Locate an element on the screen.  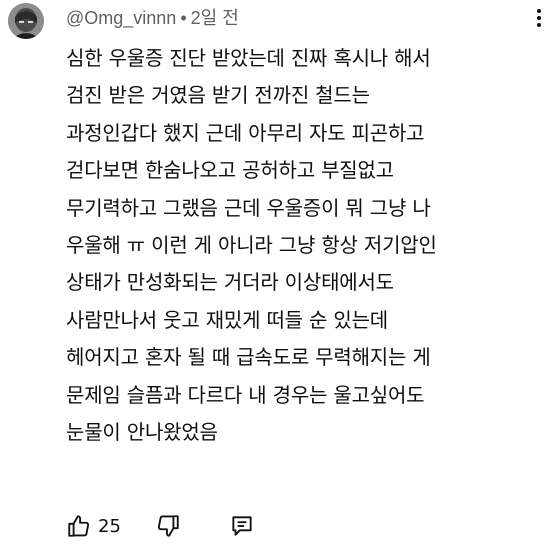
comment-line: 상태가 만성화되는 거더라 이상태에서도 is located at coordinates (230, 282).